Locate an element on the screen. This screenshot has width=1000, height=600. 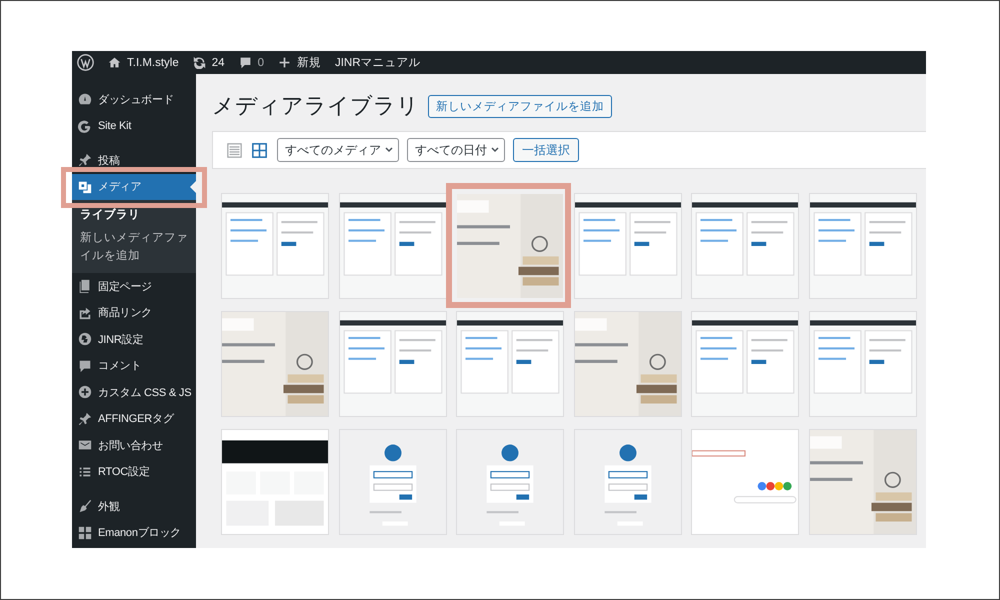
sidebar-item: Emanonブロック is located at coordinates (134, 532).